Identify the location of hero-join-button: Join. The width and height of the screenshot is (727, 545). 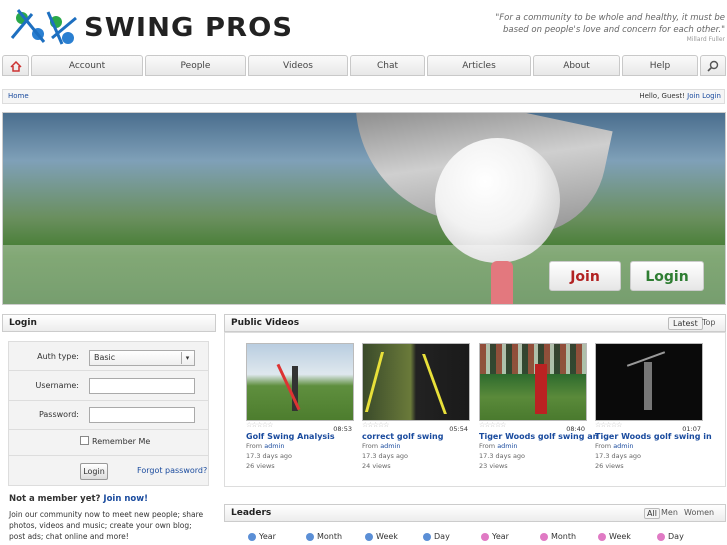
(585, 276).